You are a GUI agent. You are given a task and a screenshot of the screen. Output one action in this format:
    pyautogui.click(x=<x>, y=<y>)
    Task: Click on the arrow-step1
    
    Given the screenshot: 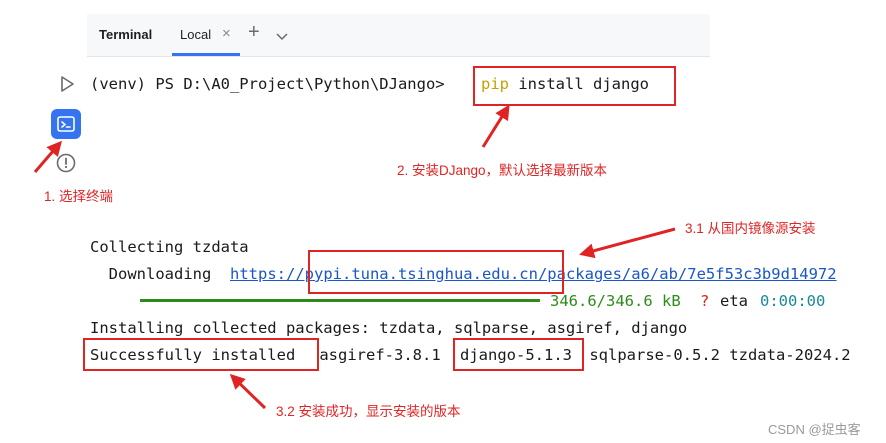 What is the action you would take?
    pyautogui.click(x=47, y=156)
    